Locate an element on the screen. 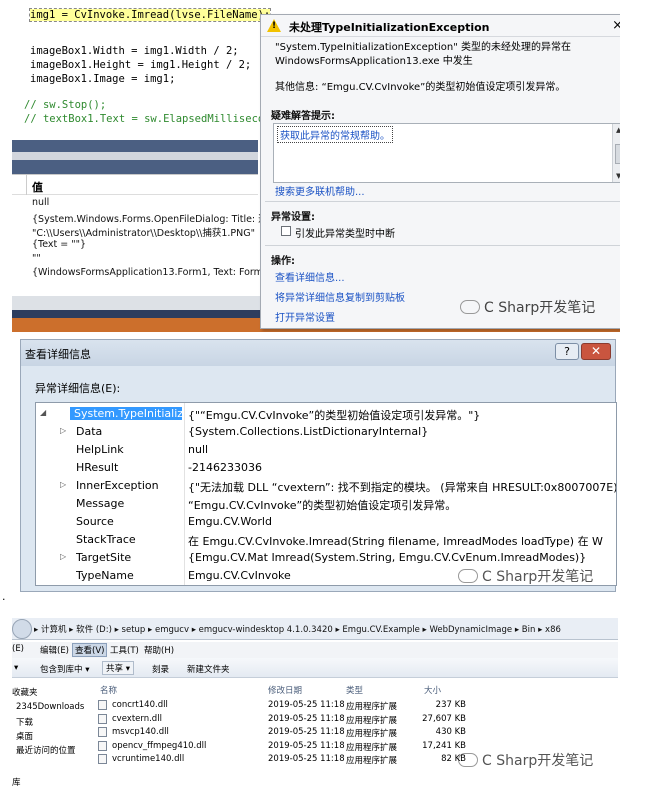  locals-row: {Text = ""} is located at coordinates (59, 244).